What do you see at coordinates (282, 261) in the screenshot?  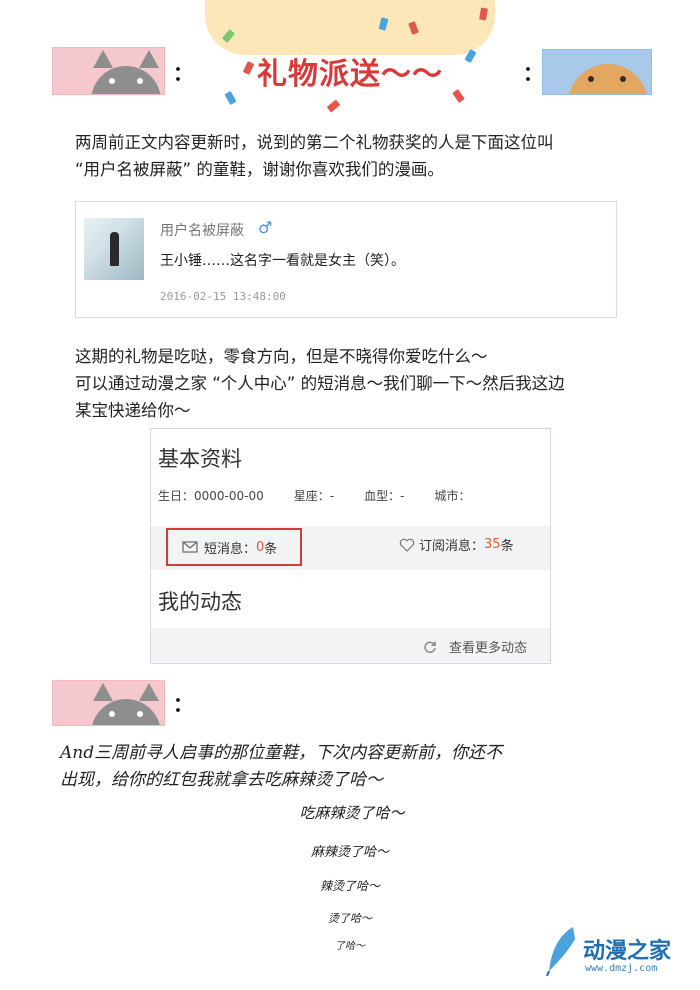 I see `comment-text: 王小锤……这名字一看就是女主（笑）。` at bounding box center [282, 261].